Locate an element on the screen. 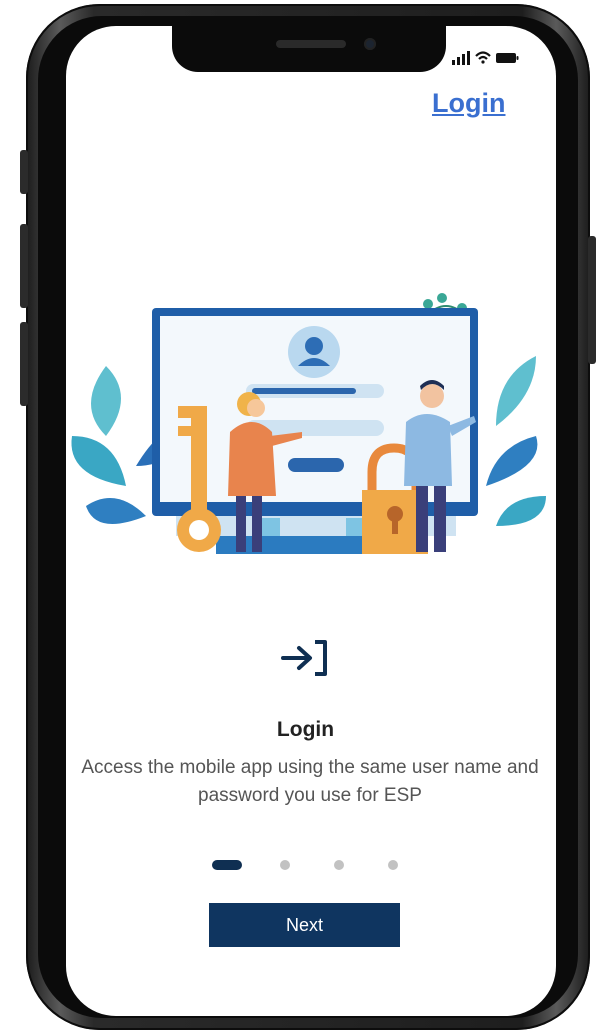 Image resolution: width=611 pixels, height=1034 pixels. sign-in-icon is located at coordinates (307, 658).